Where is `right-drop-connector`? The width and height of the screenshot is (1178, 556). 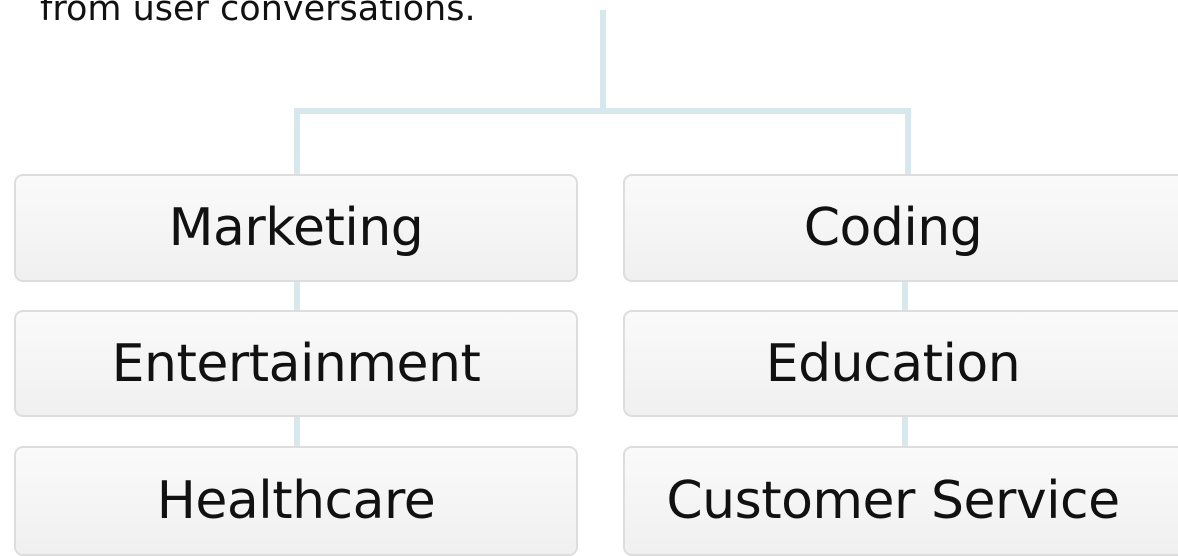
right-drop-connector is located at coordinates (908, 141).